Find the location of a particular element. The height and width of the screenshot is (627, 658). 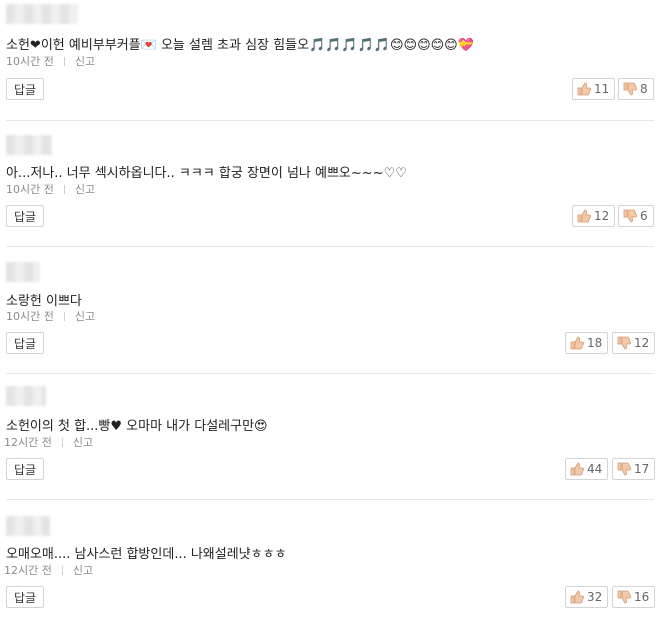

dislike-count: 17 is located at coordinates (642, 469).